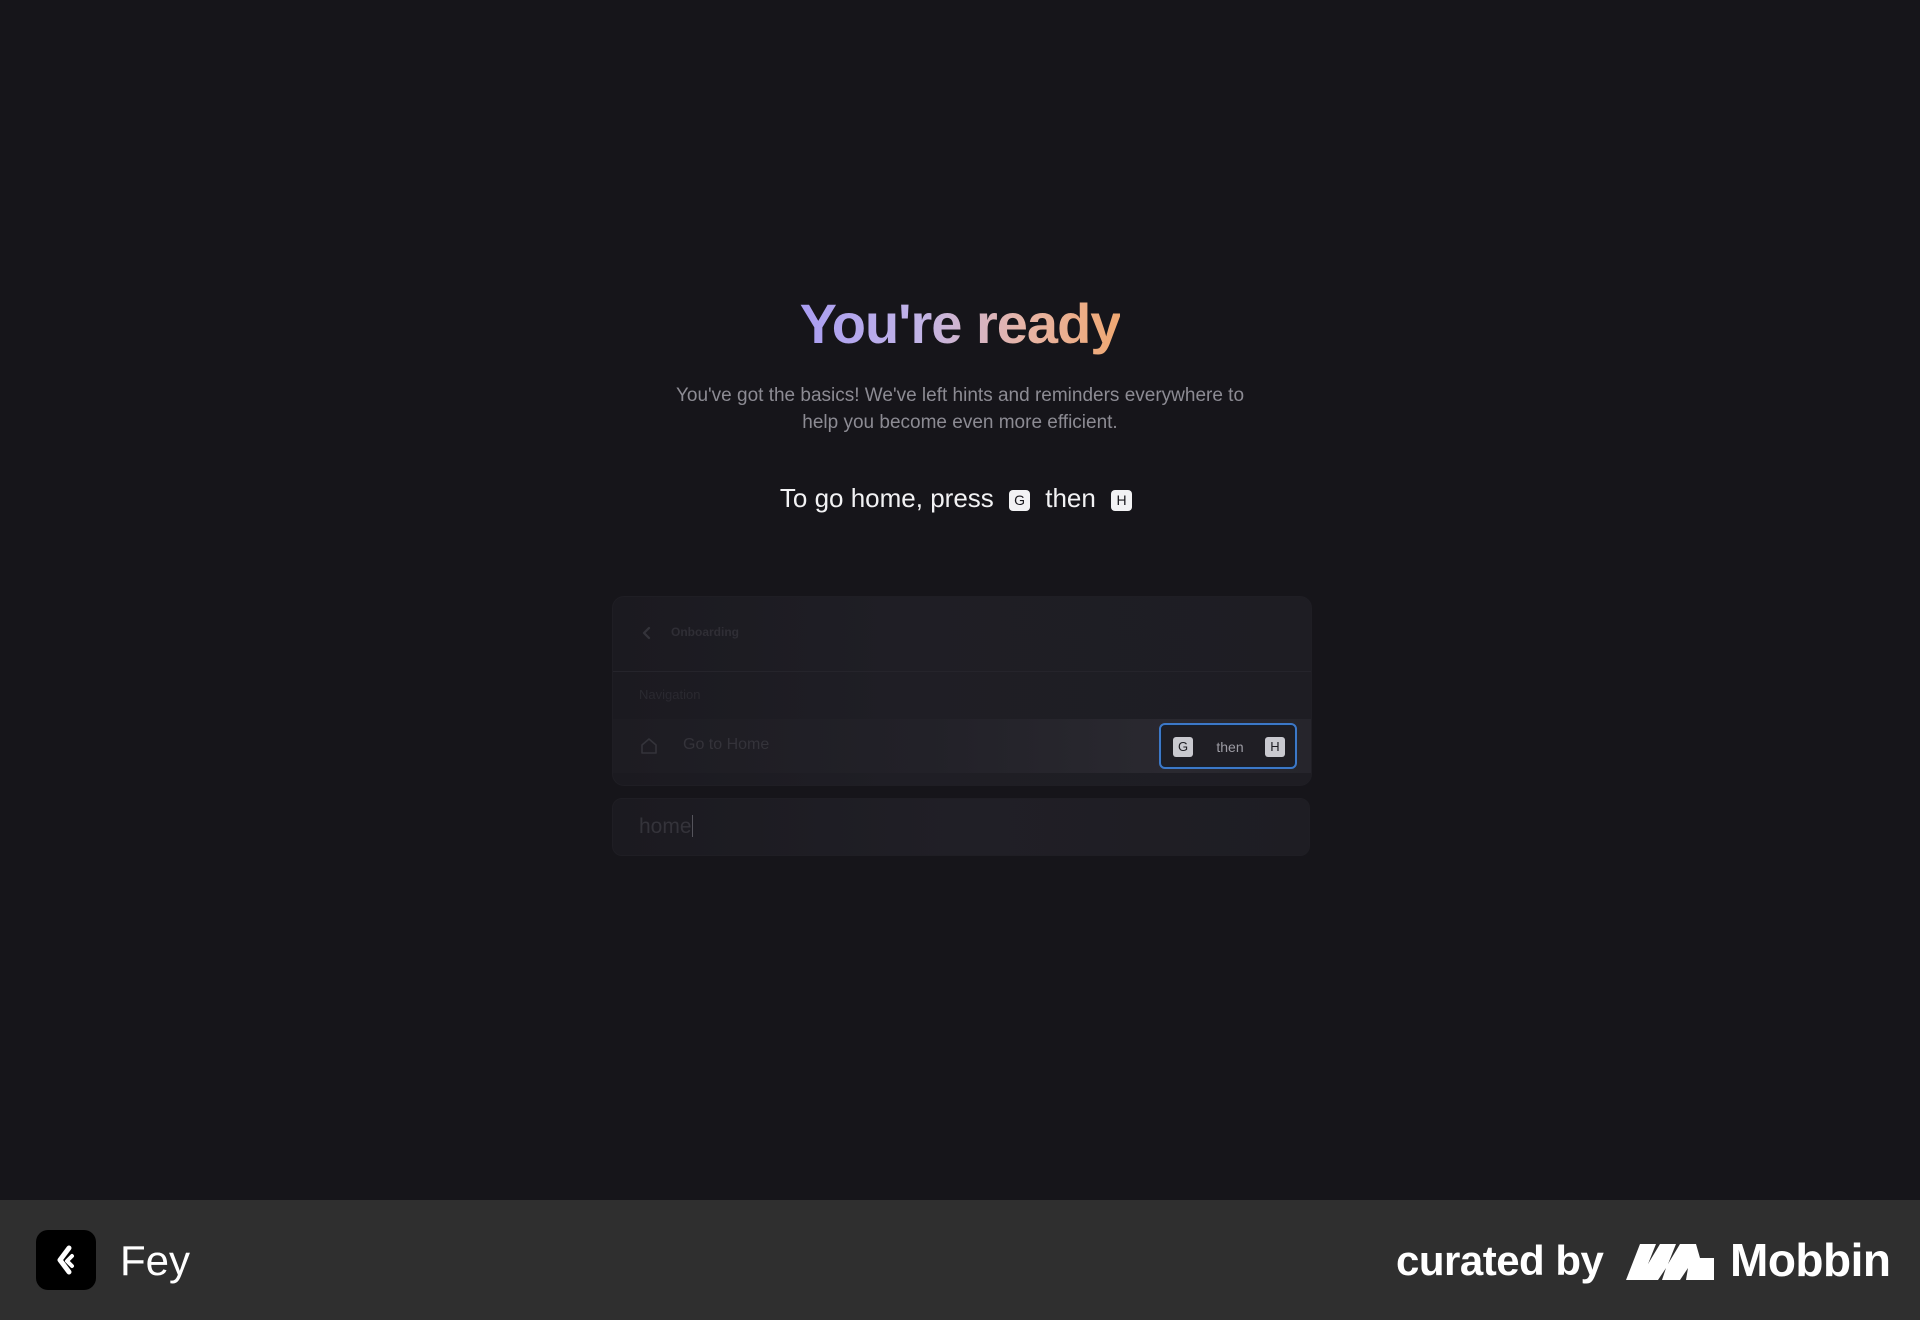  I want to click on palette-item-go-to-home: Go to Home G then H, so click(962, 746).